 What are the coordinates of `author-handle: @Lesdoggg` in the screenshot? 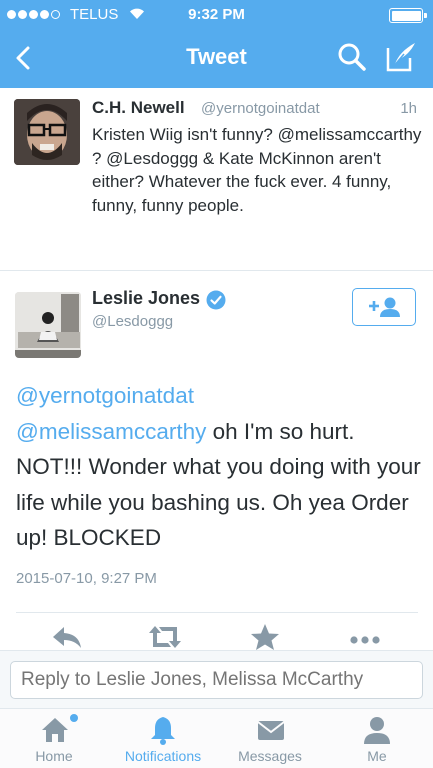 It's located at (132, 321).